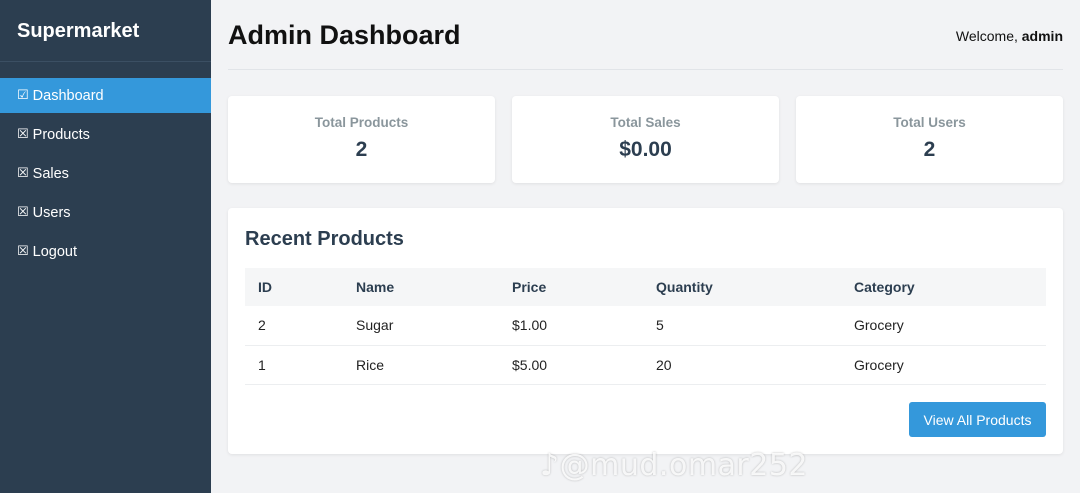 The image size is (1080, 493). What do you see at coordinates (571, 326) in the screenshot?
I see `cell-price: $1.00` at bounding box center [571, 326].